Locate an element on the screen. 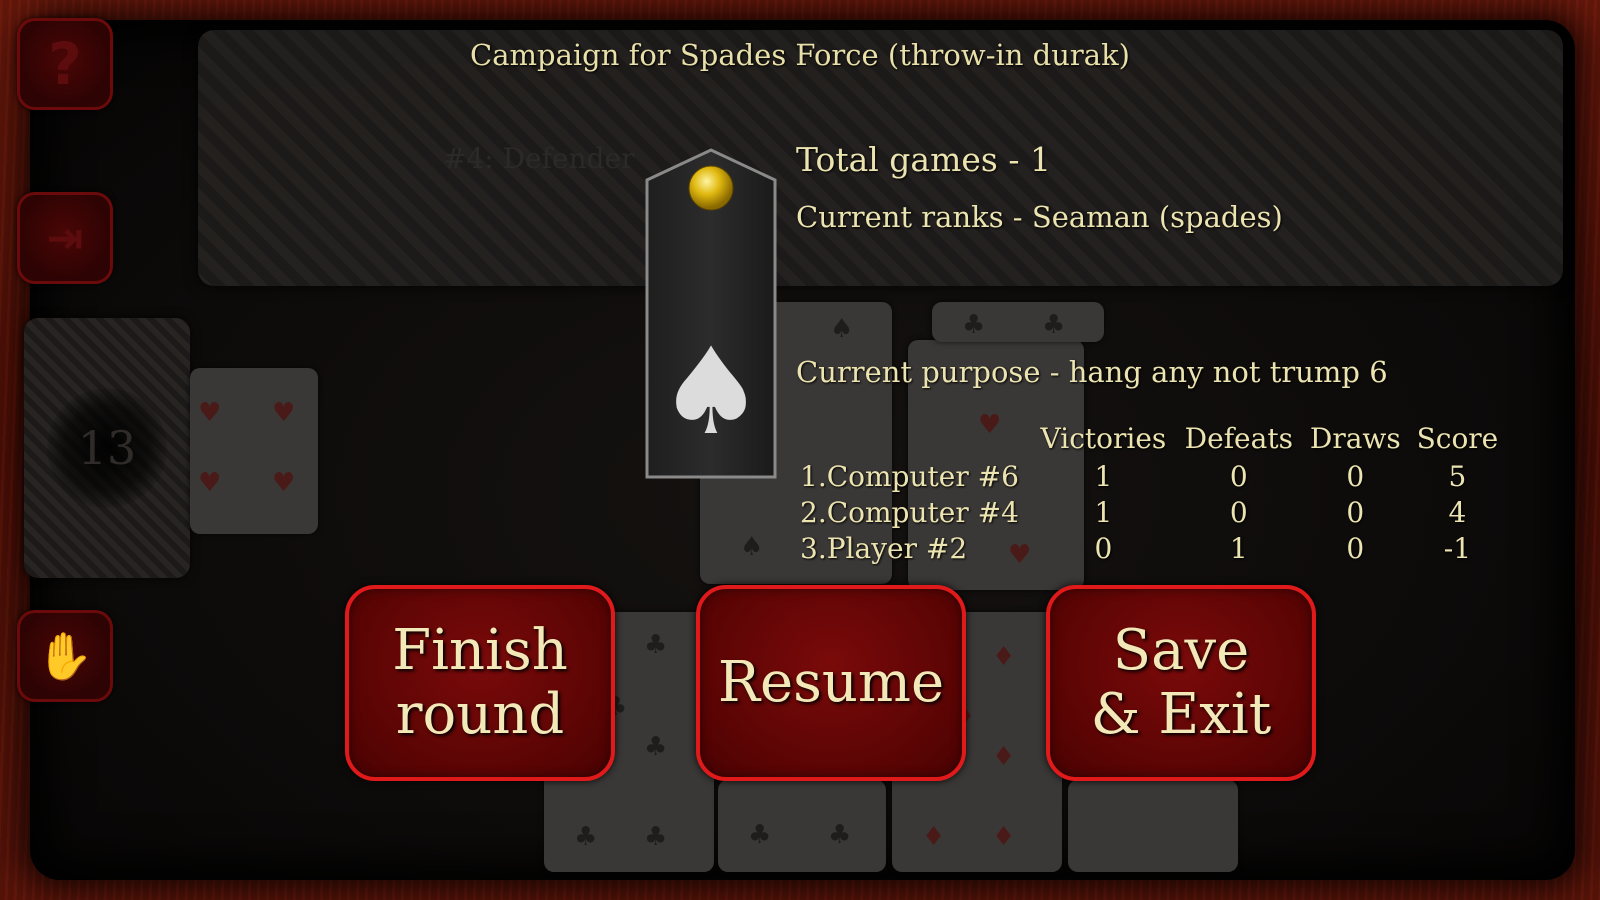 Image resolution: width=1600 pixels, height=900 pixels. table-card: ♣ ♣ is located at coordinates (1018, 322).